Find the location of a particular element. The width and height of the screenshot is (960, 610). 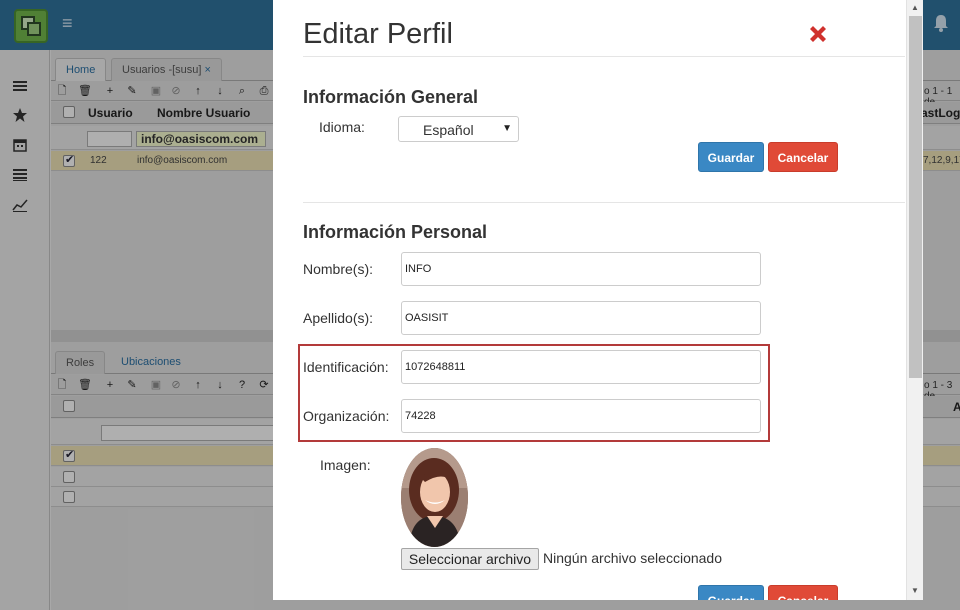

cancel-general-button: Cancelar is located at coordinates (803, 157).